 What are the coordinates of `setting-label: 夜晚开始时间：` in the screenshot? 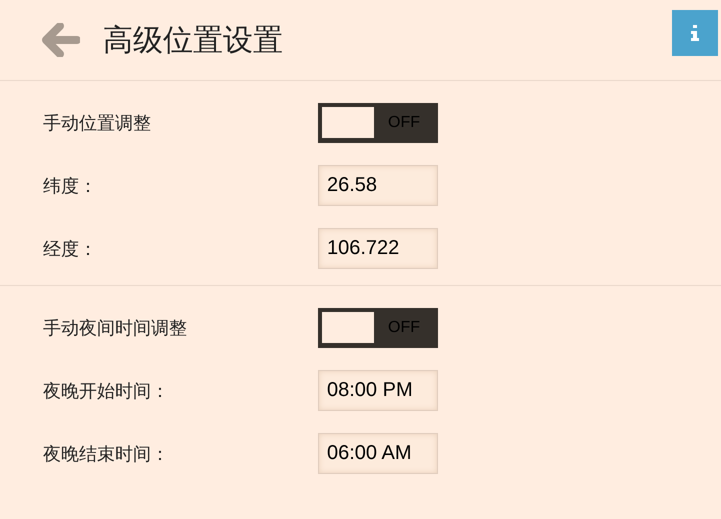 It's located at (106, 391).